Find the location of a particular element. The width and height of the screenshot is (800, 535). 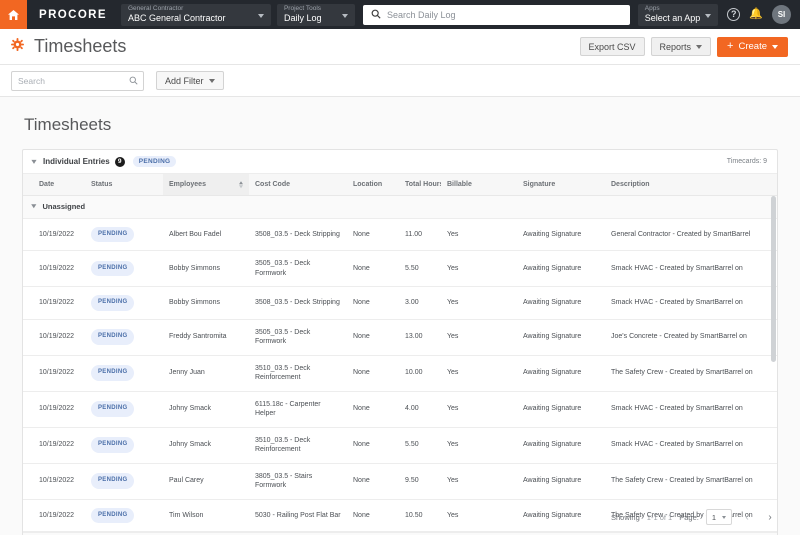

home-button is located at coordinates (13, 14).